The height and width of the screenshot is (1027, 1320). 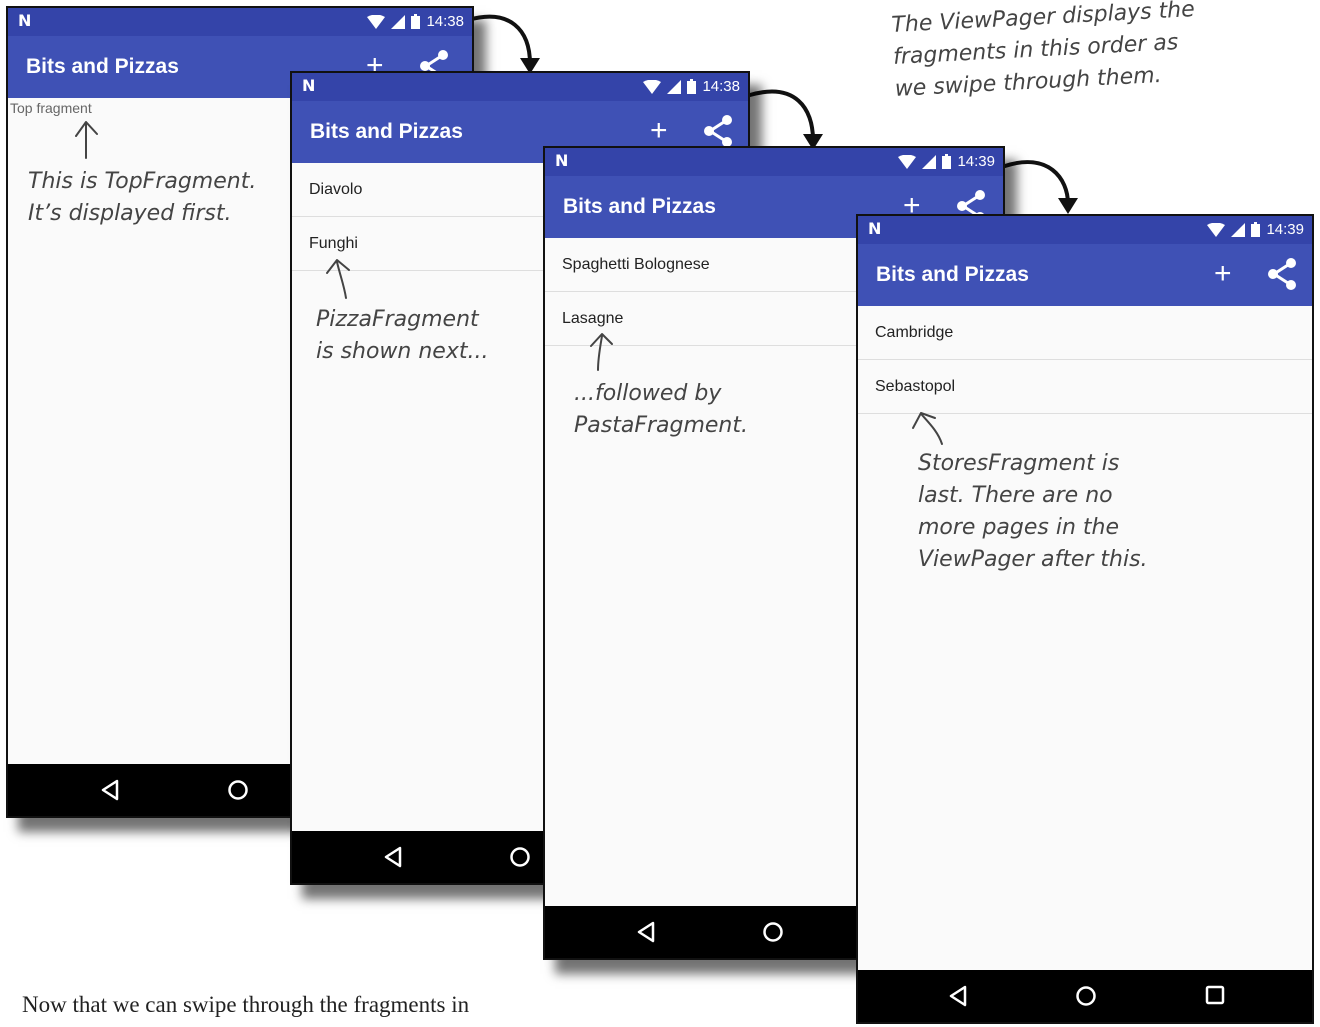 What do you see at coordinates (1085, 333) in the screenshot?
I see `list-item-cambridge: Cambridge` at bounding box center [1085, 333].